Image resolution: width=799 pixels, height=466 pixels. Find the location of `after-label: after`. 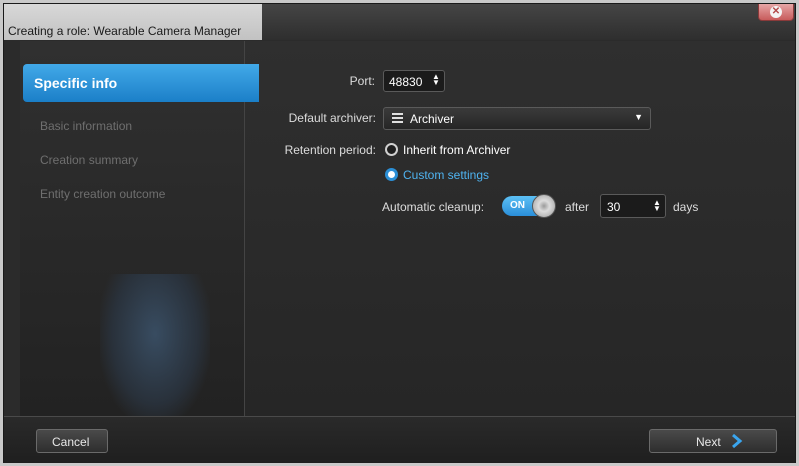

after-label: after is located at coordinates (577, 207).